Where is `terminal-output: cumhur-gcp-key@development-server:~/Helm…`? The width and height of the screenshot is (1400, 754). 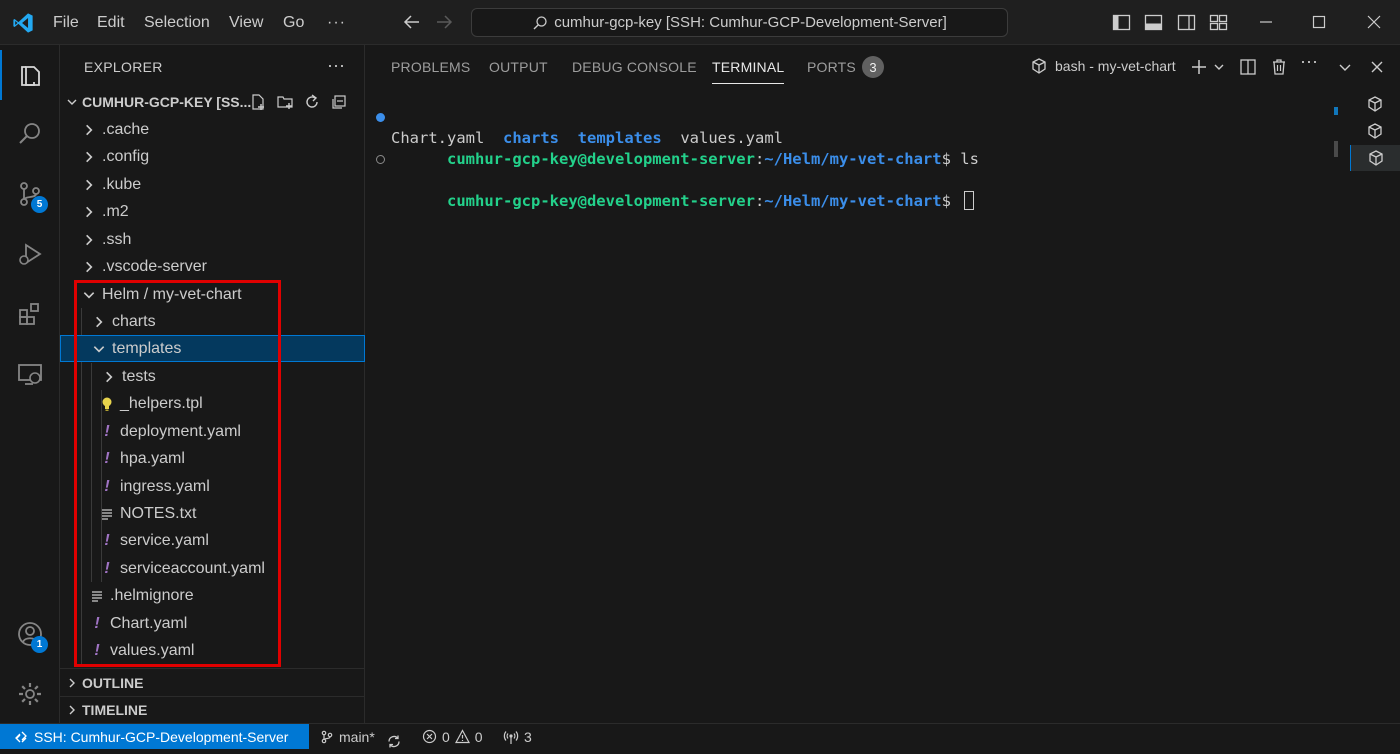
terminal-output: cumhur-gcp-key@development-server:~/Helm… is located at coordinates (677, 158).